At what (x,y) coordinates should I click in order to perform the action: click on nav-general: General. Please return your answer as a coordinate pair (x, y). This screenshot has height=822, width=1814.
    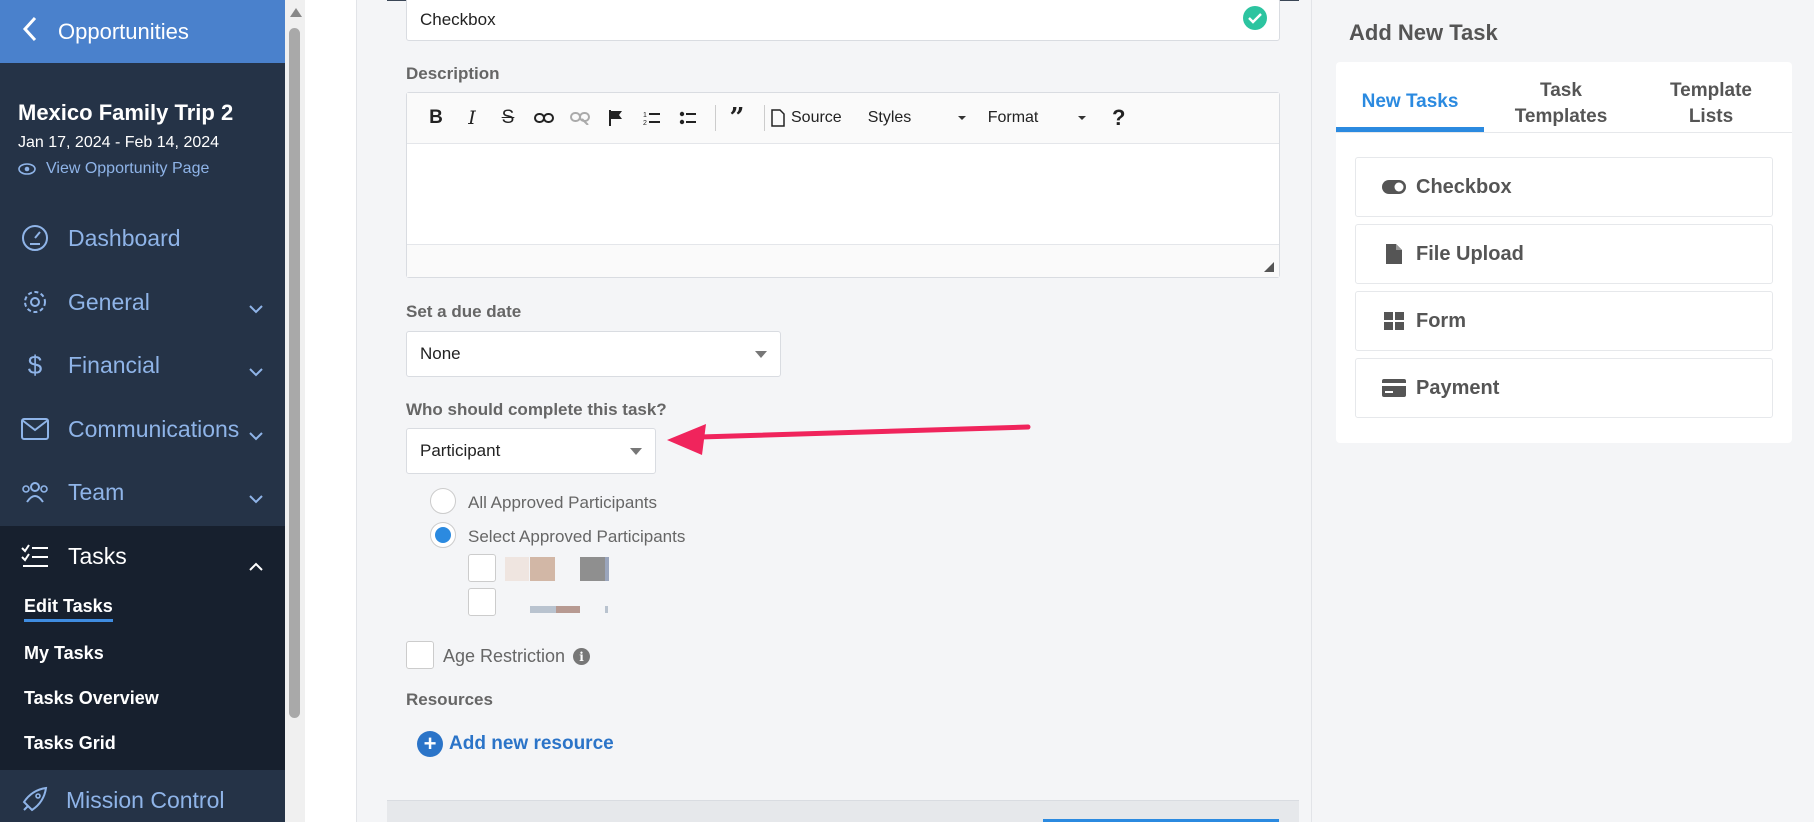
    Looking at the image, I should click on (142, 302).